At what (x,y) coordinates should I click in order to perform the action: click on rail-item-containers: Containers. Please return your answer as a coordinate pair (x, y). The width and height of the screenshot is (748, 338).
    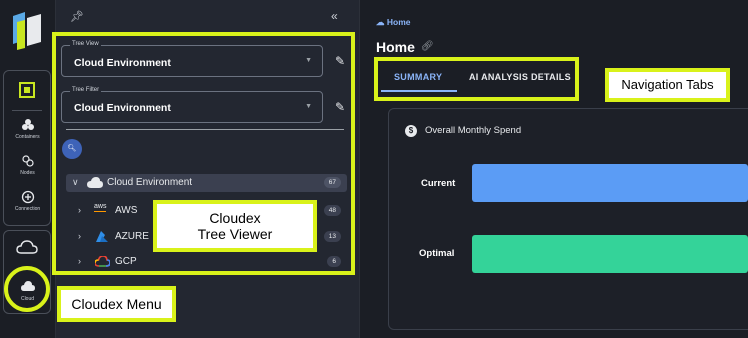
    Looking at the image, I should click on (27, 129).